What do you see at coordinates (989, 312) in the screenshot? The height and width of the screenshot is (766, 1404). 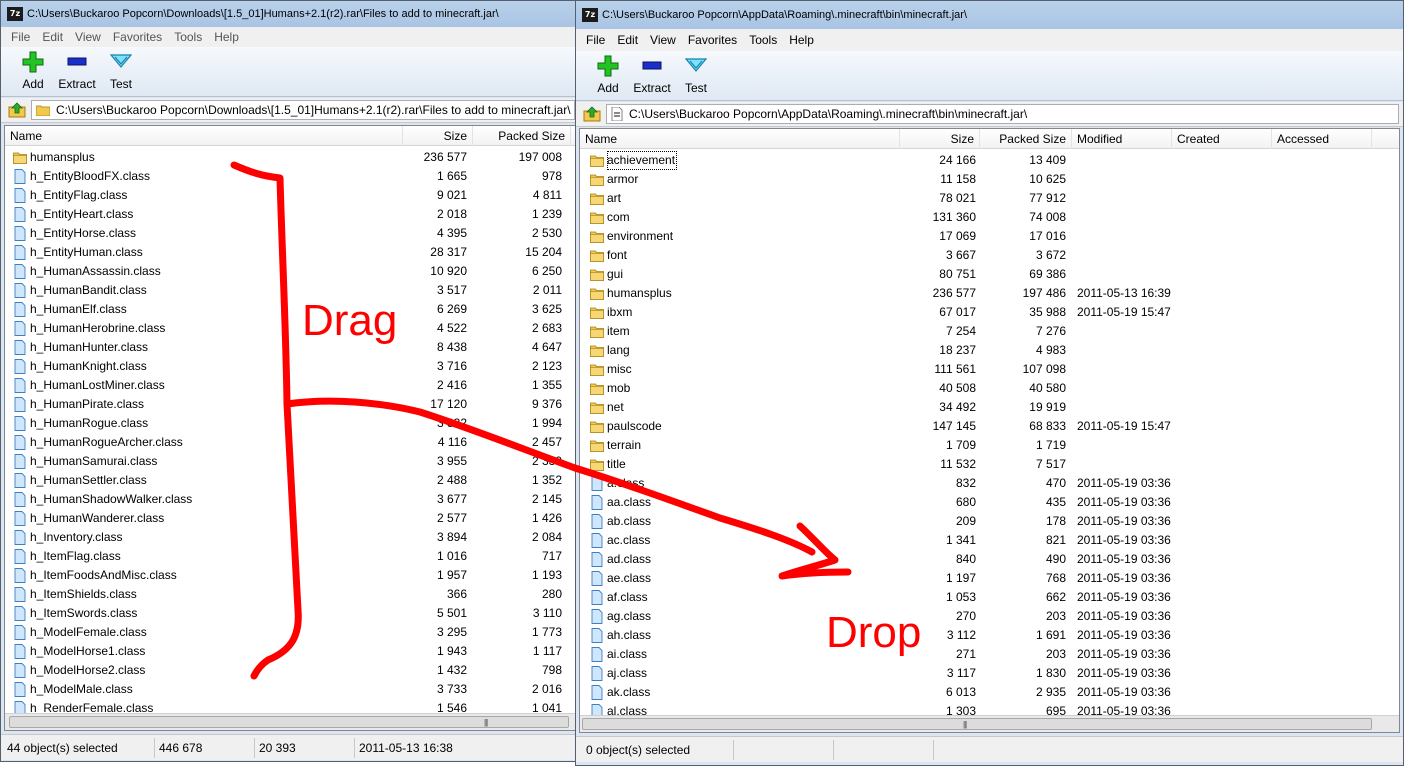 I see `list-item: ibxm 67 017 35 988 2011-05-19 15:47` at bounding box center [989, 312].